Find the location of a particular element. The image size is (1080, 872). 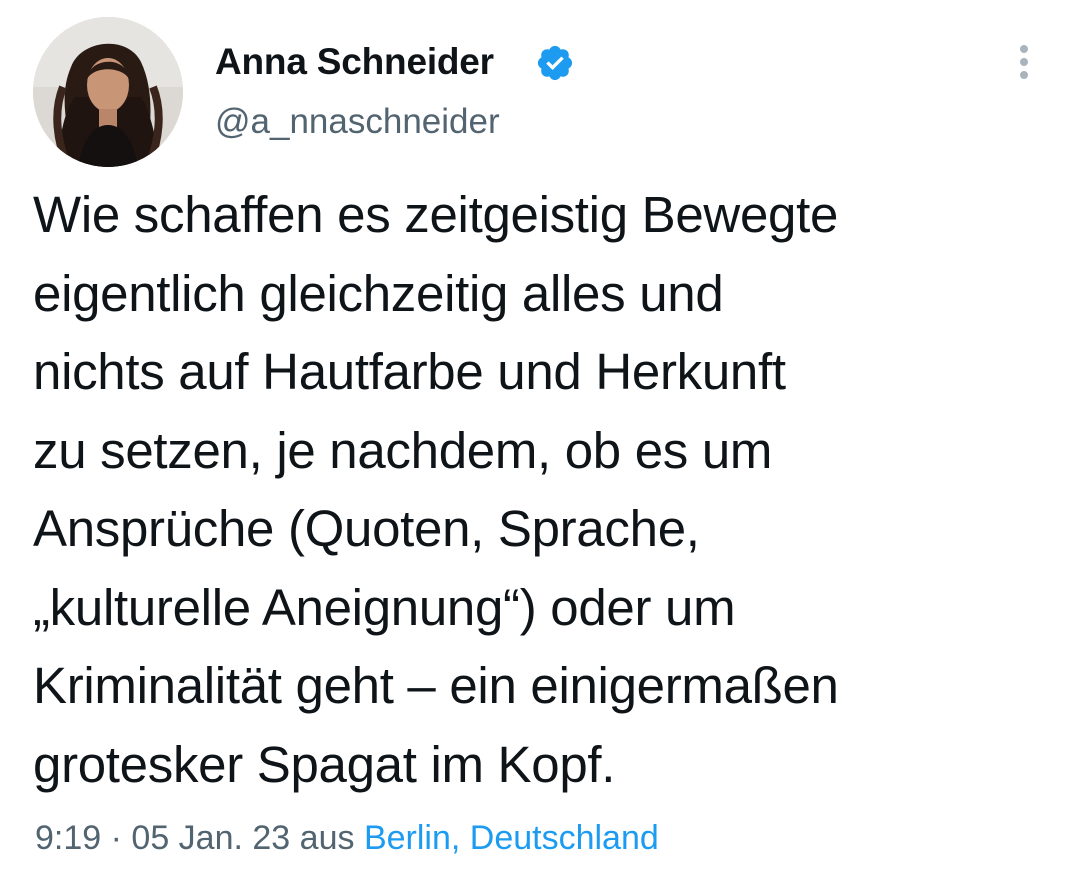

tweet-date: 05 Jan. 23 is located at coordinates (210, 838).